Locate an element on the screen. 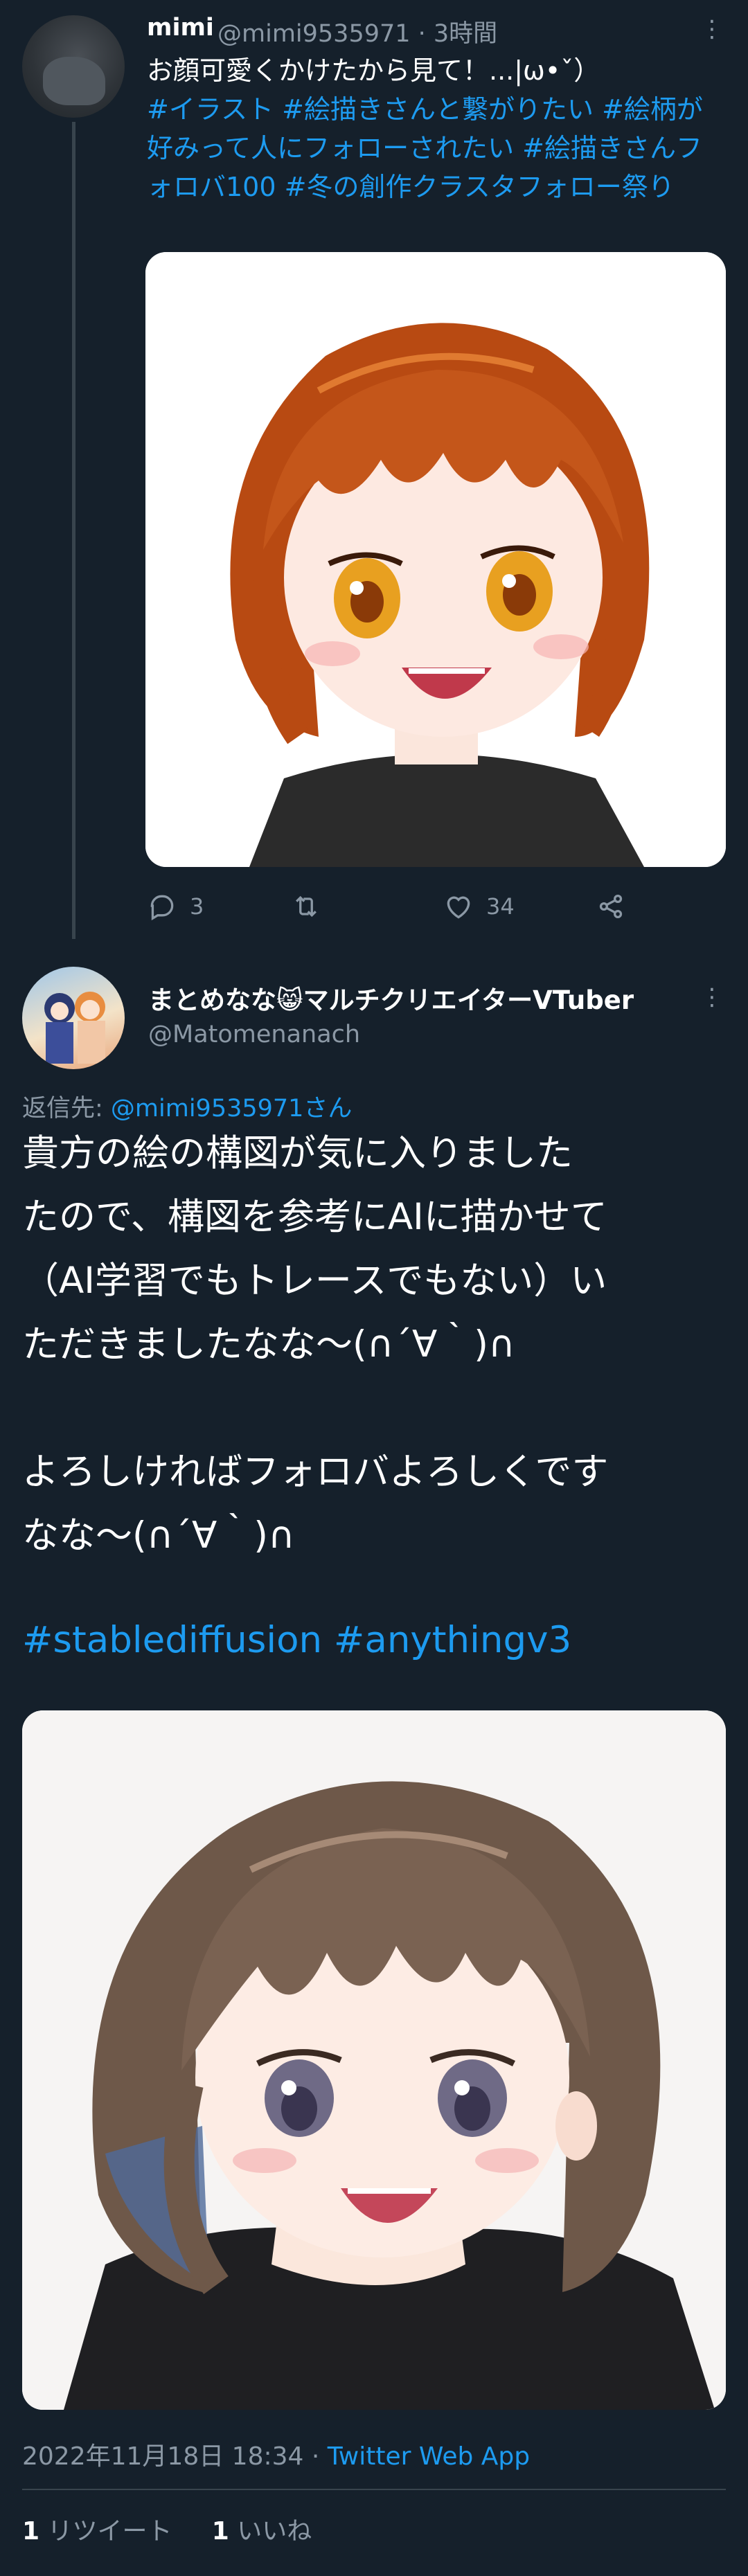 This screenshot has height=2576, width=748. share-action is located at coordinates (611, 906).